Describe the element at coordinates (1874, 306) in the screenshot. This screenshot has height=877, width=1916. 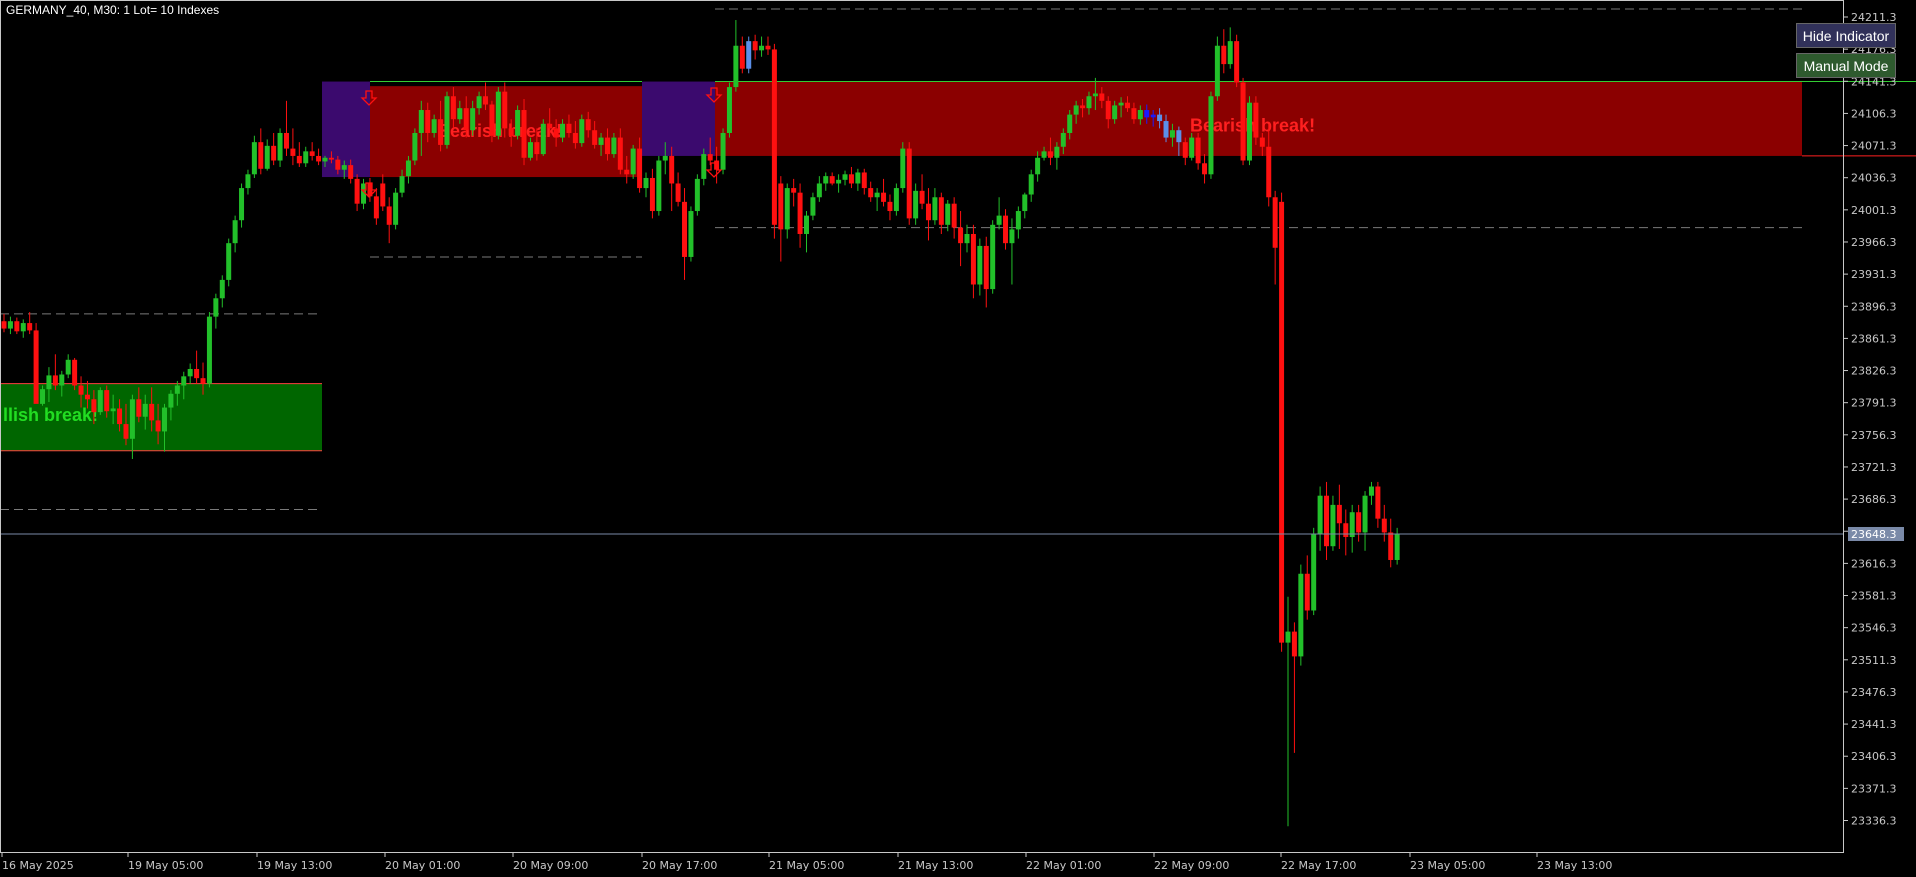
I see `price-tick-label: 23896.3` at that location.